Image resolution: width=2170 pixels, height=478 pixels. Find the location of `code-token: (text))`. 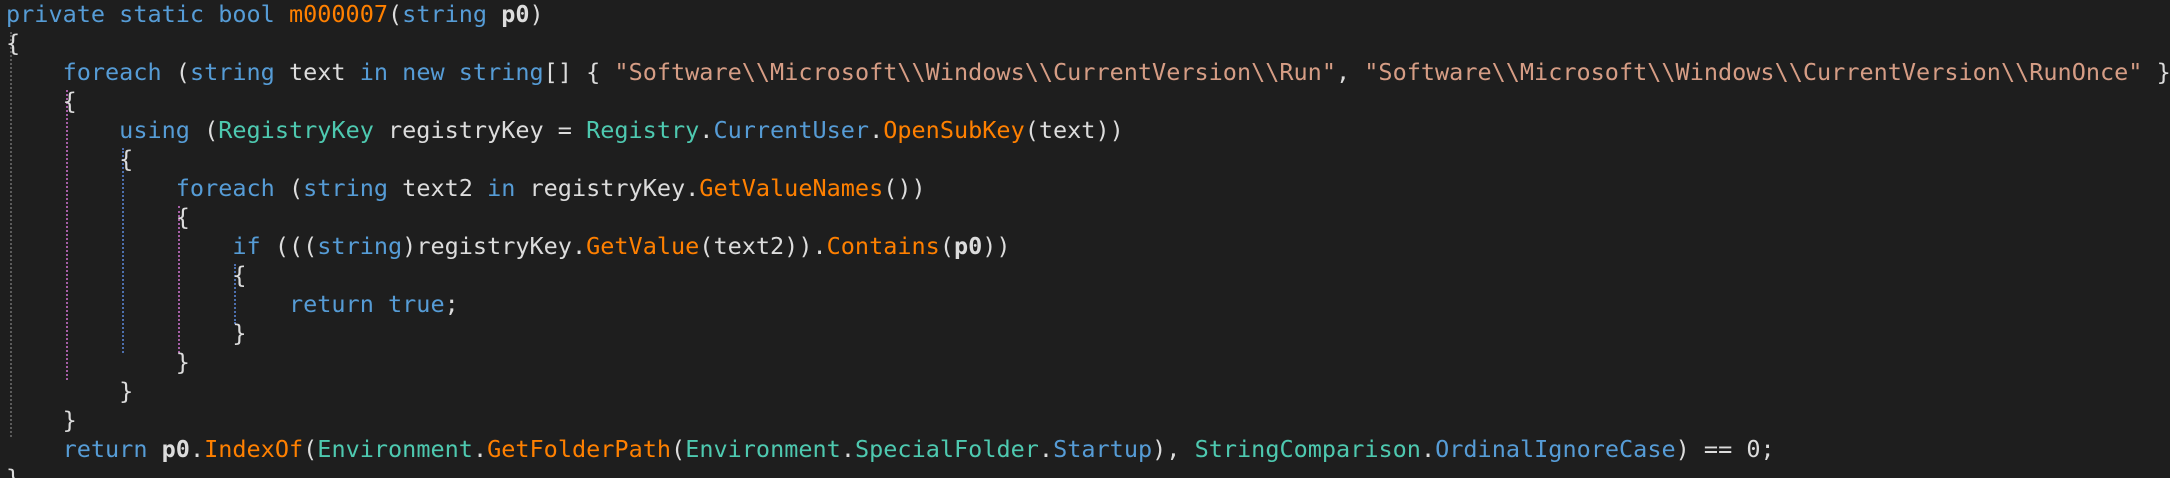

code-token: (text)) is located at coordinates (1074, 130).